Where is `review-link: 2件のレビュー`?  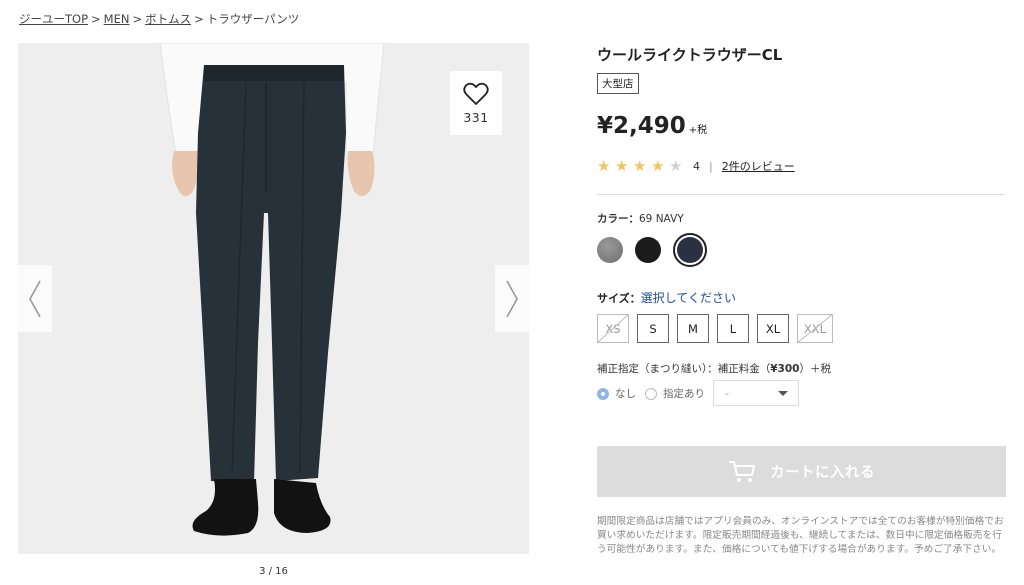 review-link: 2件のレビュー is located at coordinates (758, 166).